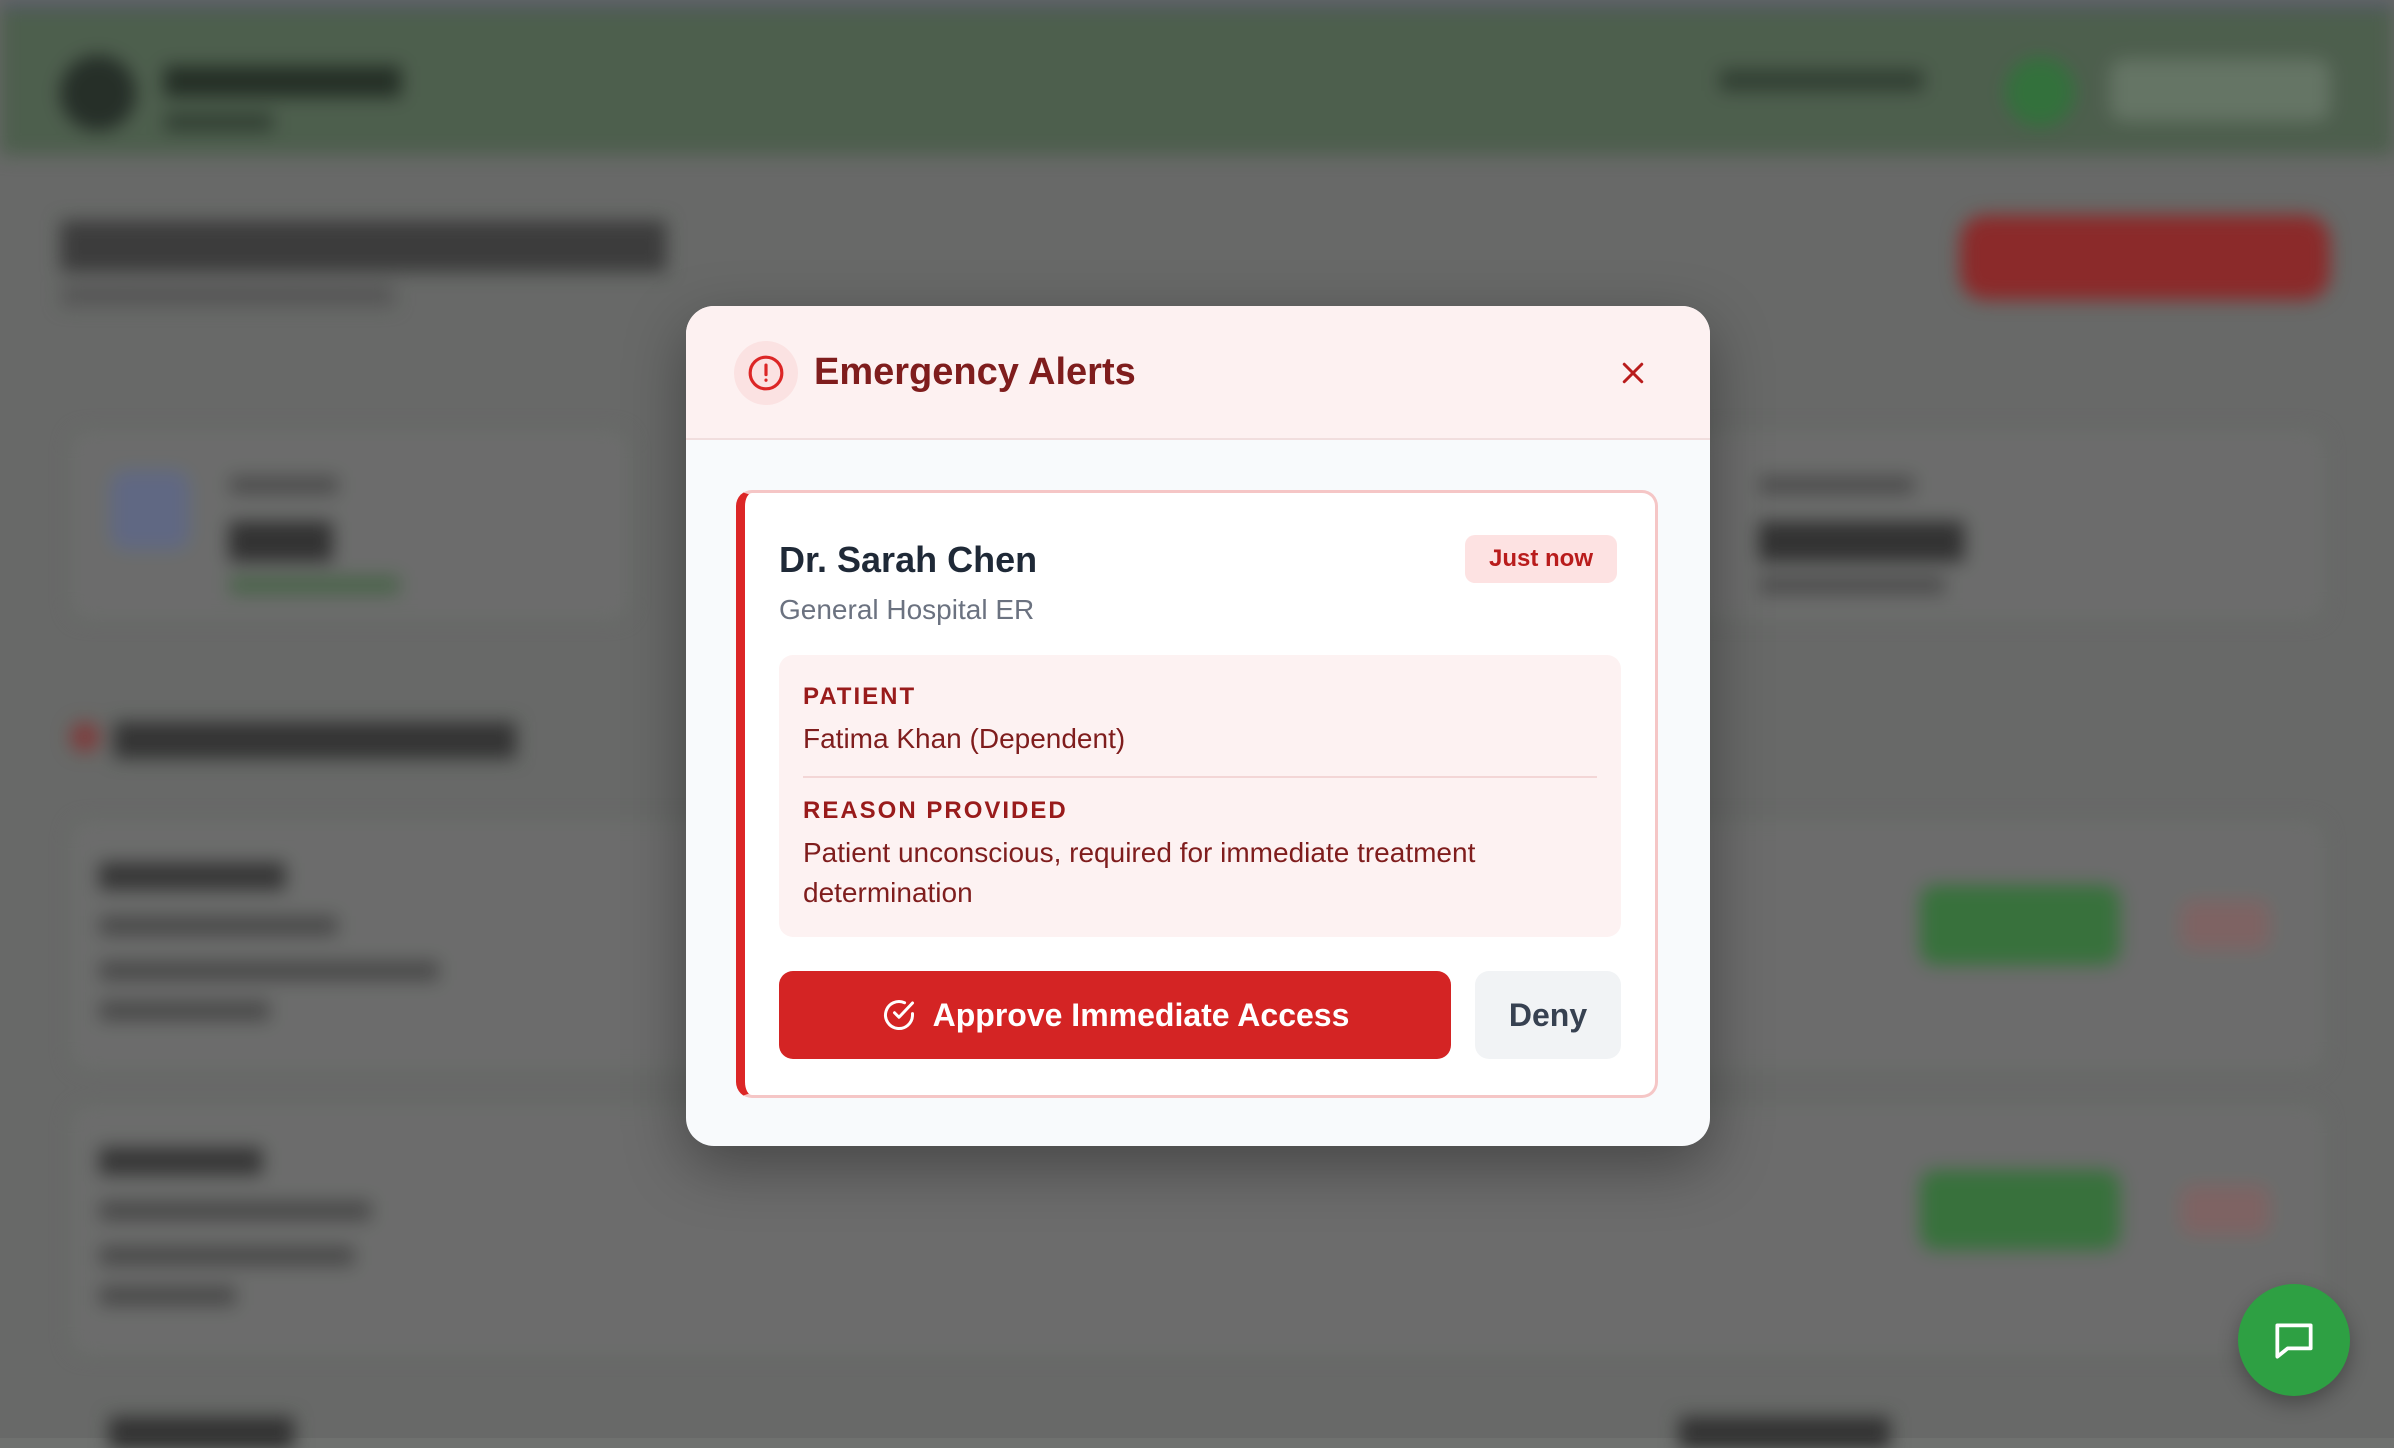  I want to click on reason-label: REASON PROVIDED, so click(935, 810).